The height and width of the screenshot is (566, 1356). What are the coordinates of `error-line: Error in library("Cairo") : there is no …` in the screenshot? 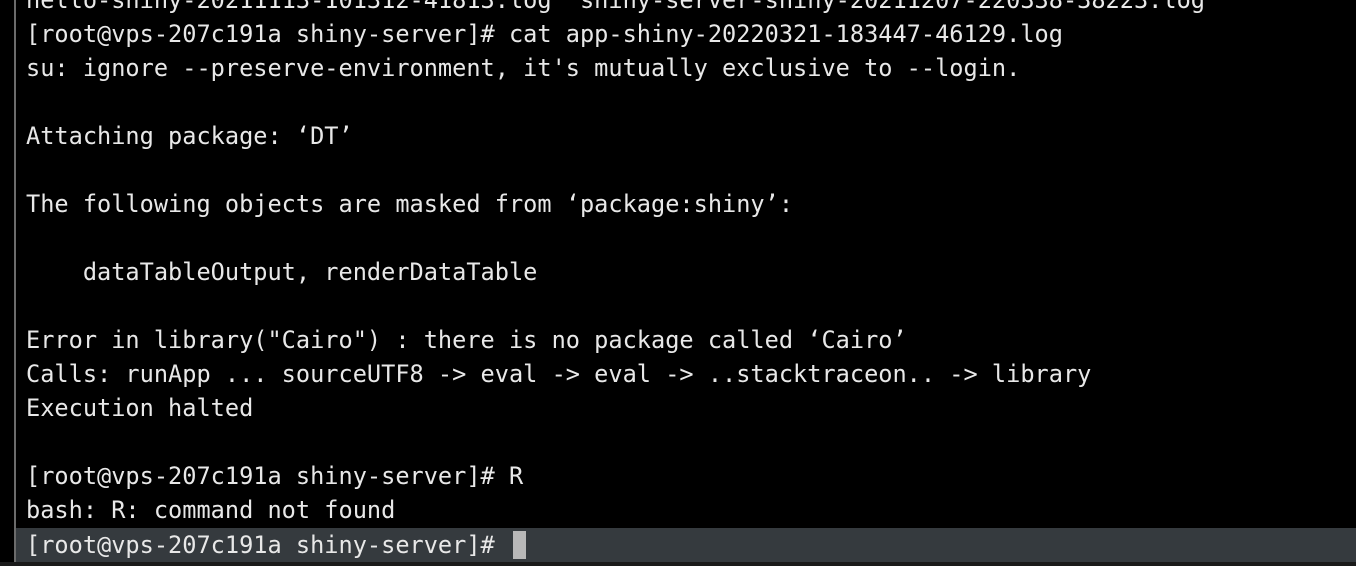 It's located at (466, 340).